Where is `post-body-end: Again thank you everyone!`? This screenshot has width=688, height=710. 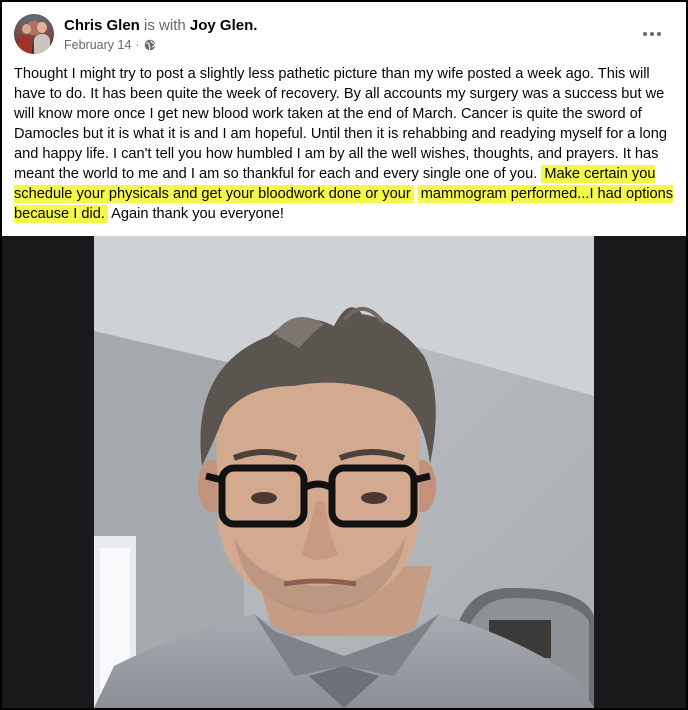 post-body-end: Again thank you everyone! is located at coordinates (197, 214).